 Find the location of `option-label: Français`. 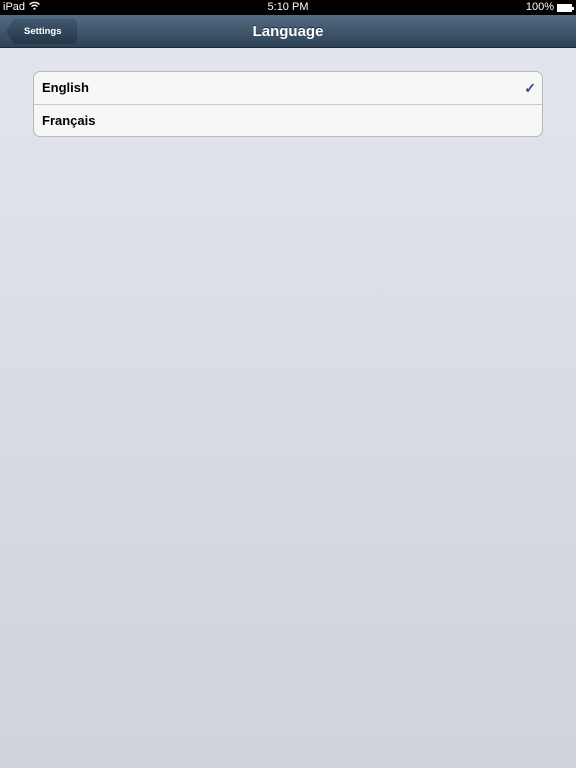

option-label: Français is located at coordinates (69, 120).